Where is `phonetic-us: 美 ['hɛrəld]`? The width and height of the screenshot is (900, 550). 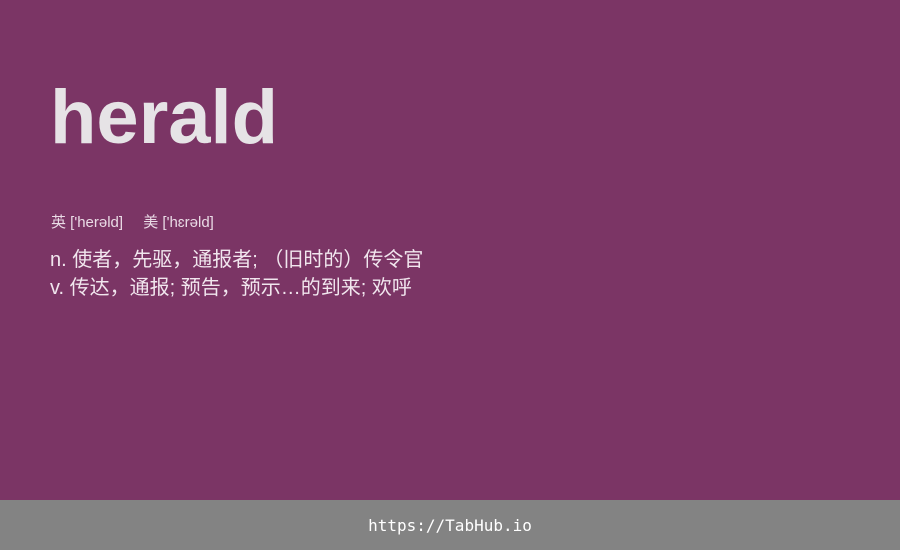 phonetic-us: 美 ['hɛrəld] is located at coordinates (178, 222).